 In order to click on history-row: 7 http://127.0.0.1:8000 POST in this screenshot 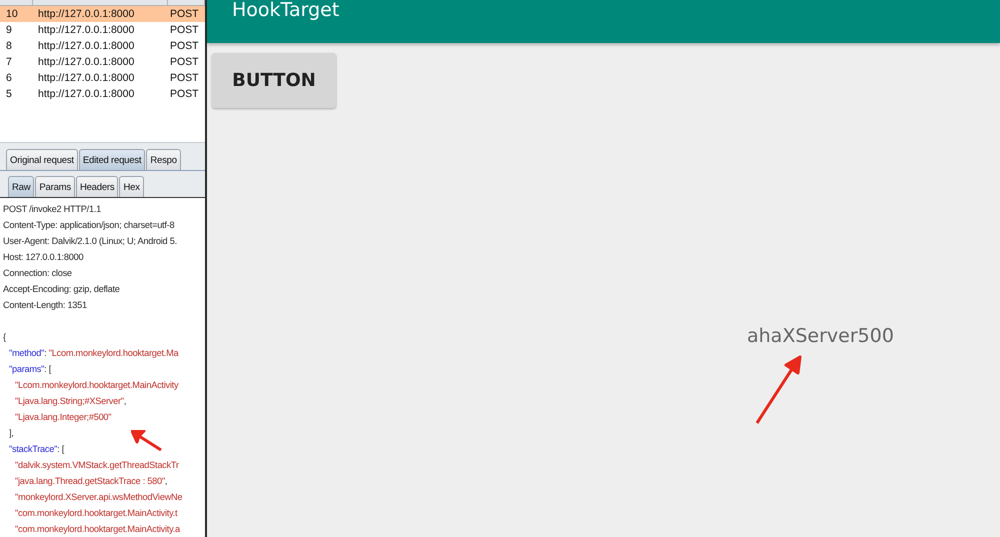, I will do `click(102, 62)`.